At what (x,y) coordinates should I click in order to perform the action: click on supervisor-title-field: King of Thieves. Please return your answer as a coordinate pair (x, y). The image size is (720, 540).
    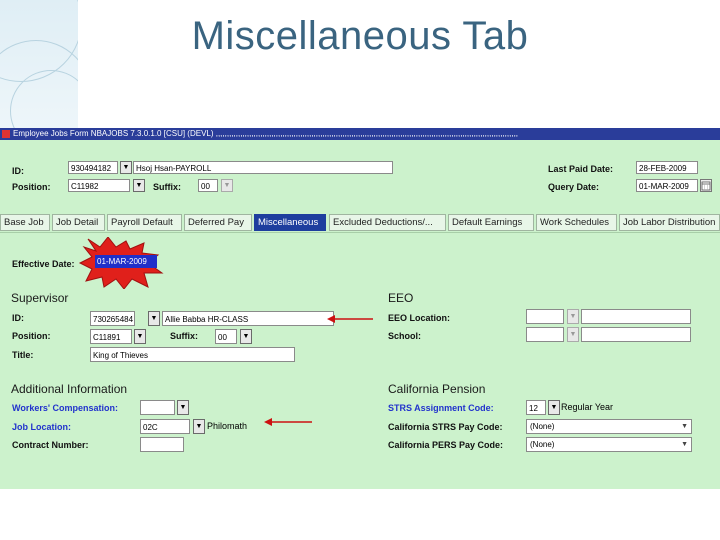
    Looking at the image, I should click on (192, 354).